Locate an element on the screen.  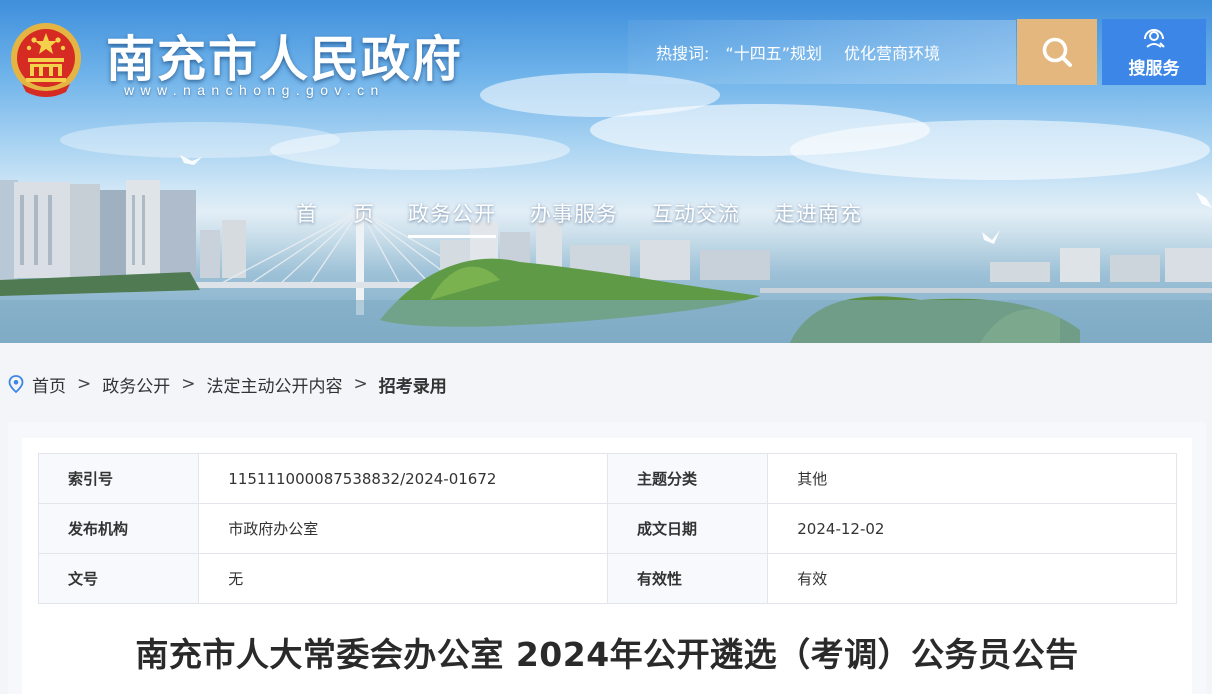
search-icon is located at coordinates (1057, 52).